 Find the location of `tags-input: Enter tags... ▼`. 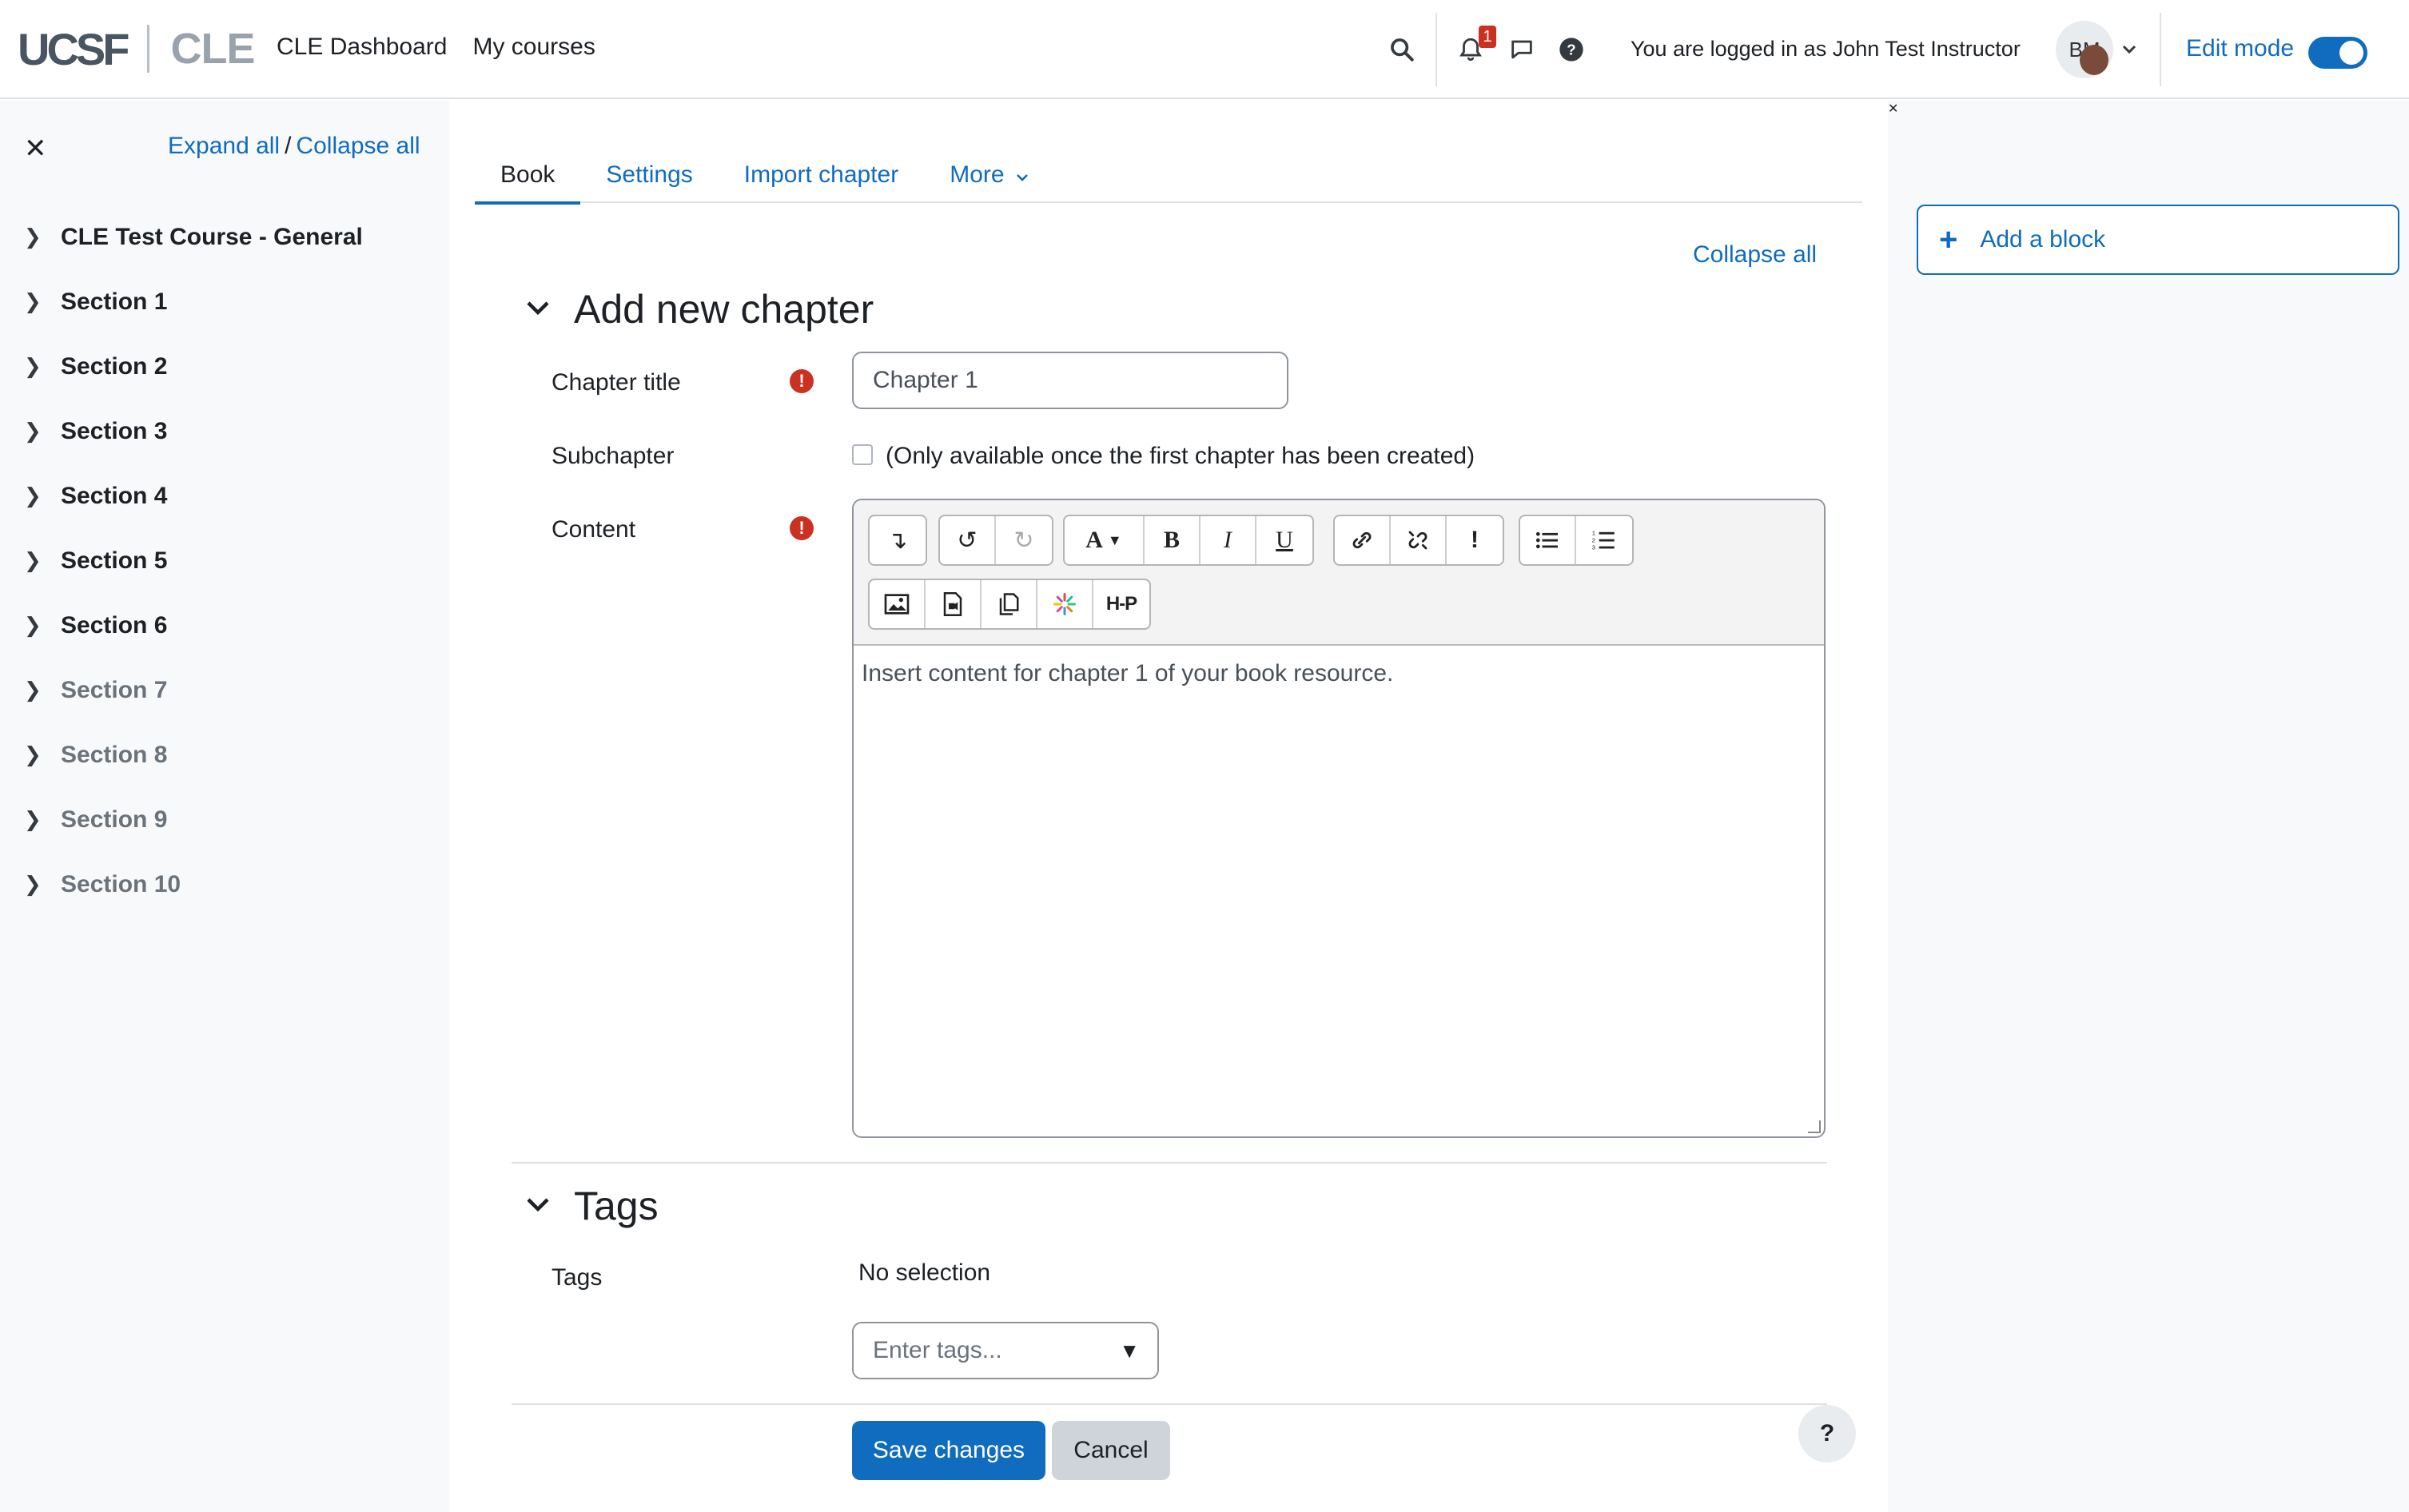

tags-input: Enter tags... ▼ is located at coordinates (1006, 1350).